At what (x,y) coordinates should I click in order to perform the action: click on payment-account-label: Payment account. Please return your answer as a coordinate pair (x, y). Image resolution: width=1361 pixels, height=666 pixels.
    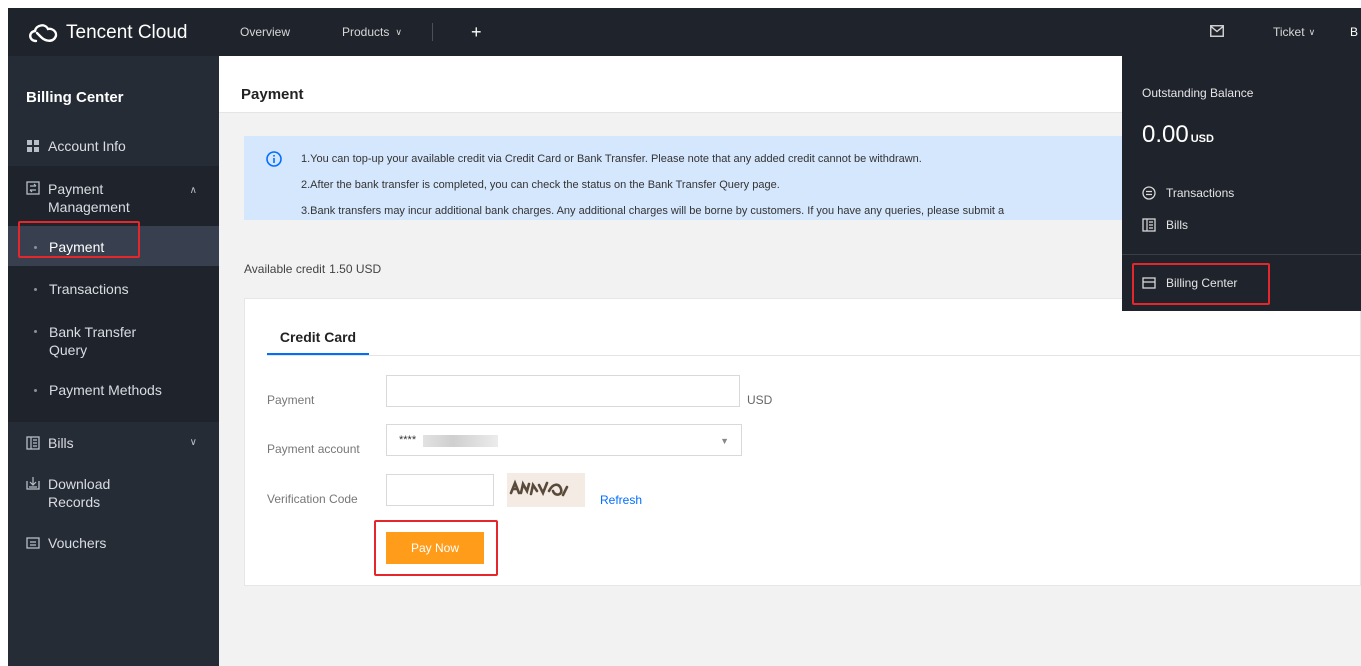
    Looking at the image, I should click on (313, 449).